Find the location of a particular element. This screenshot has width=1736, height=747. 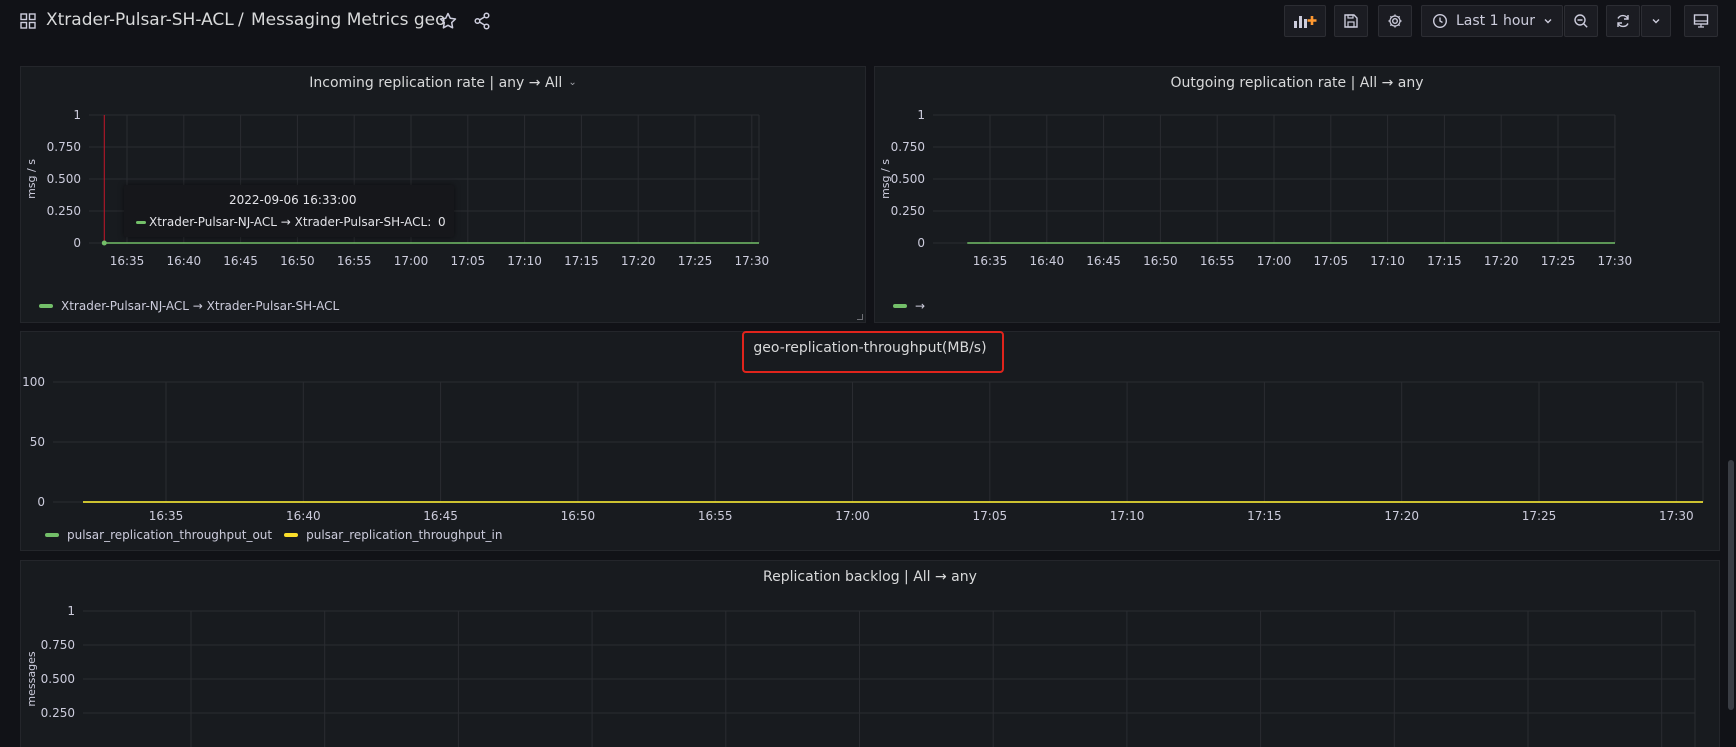

tv-mode-button is located at coordinates (1701, 21).